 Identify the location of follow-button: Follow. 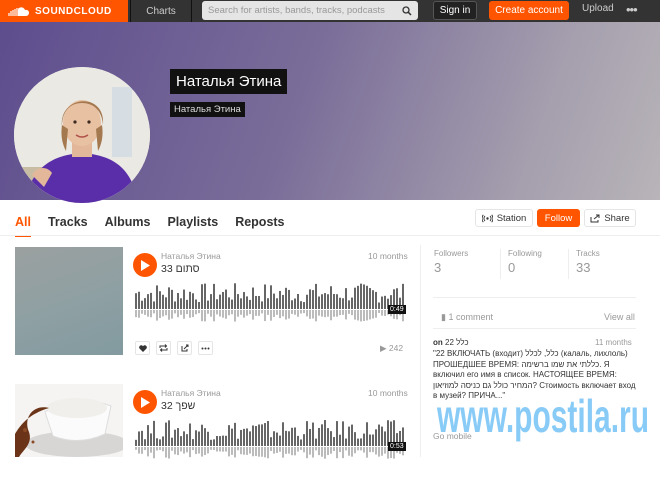
(558, 218).